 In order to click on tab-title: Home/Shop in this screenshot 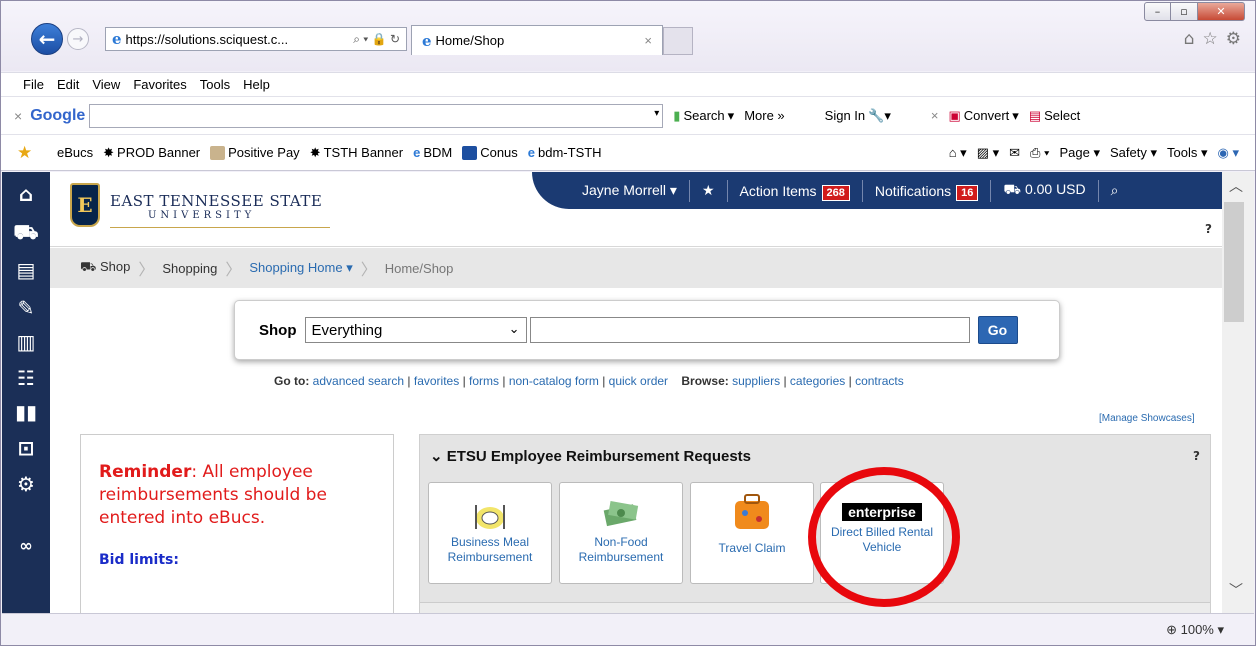, I will do `click(470, 40)`.